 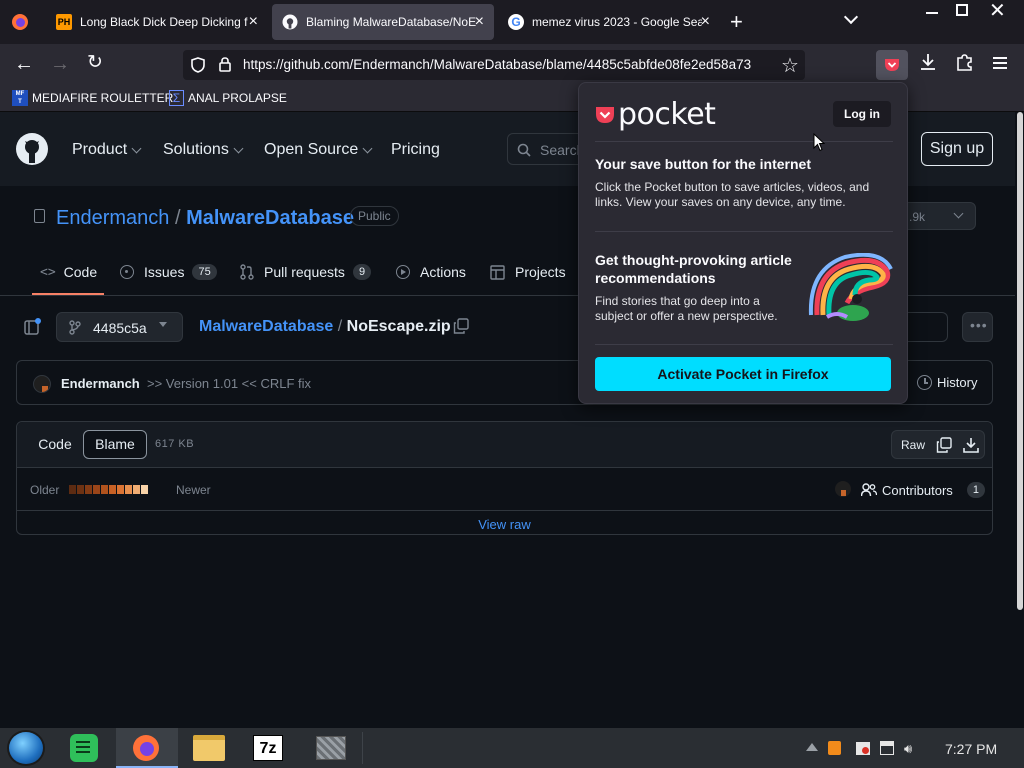 What do you see at coordinates (75, 327) in the screenshot?
I see `git-branch-icon` at bounding box center [75, 327].